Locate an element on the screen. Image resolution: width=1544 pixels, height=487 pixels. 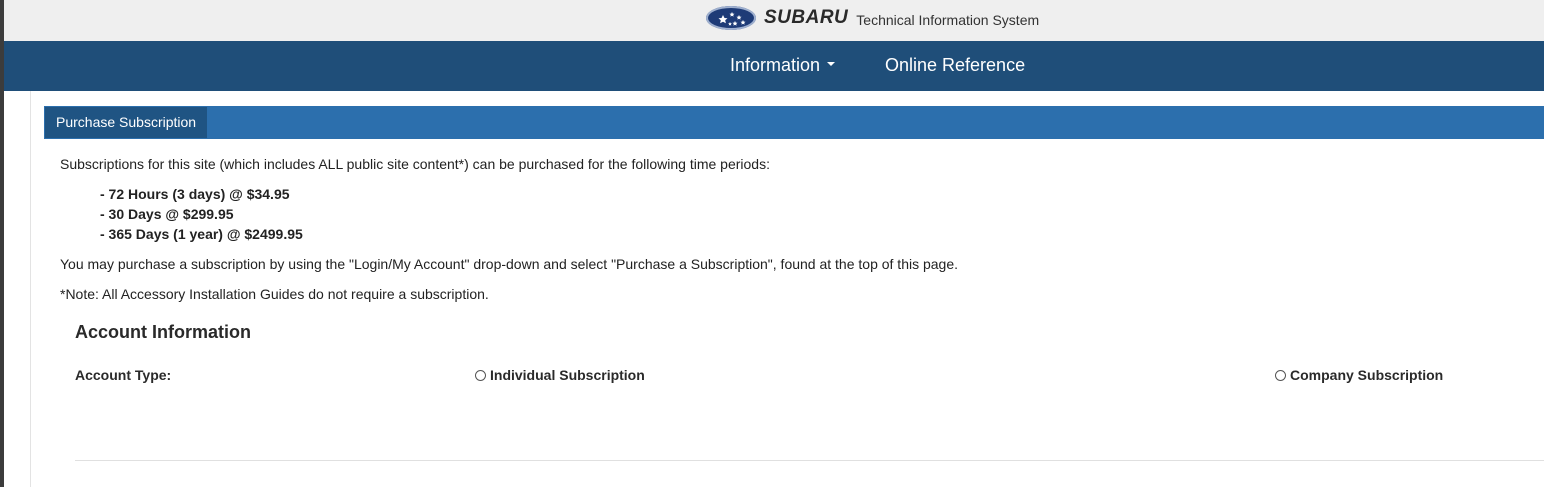
individual-subscription-radio is located at coordinates (480, 375).